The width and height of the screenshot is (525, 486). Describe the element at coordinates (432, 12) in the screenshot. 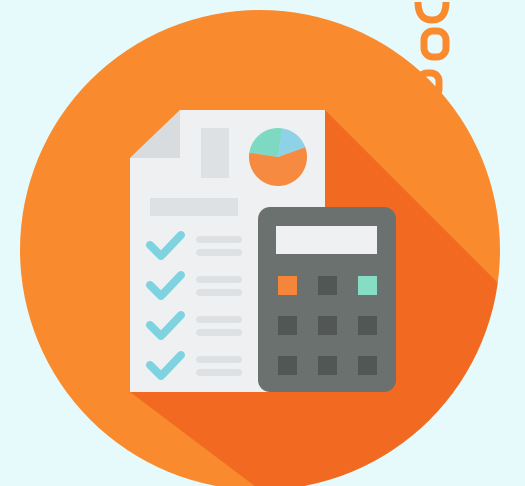

I see `decor-ring-top` at that location.